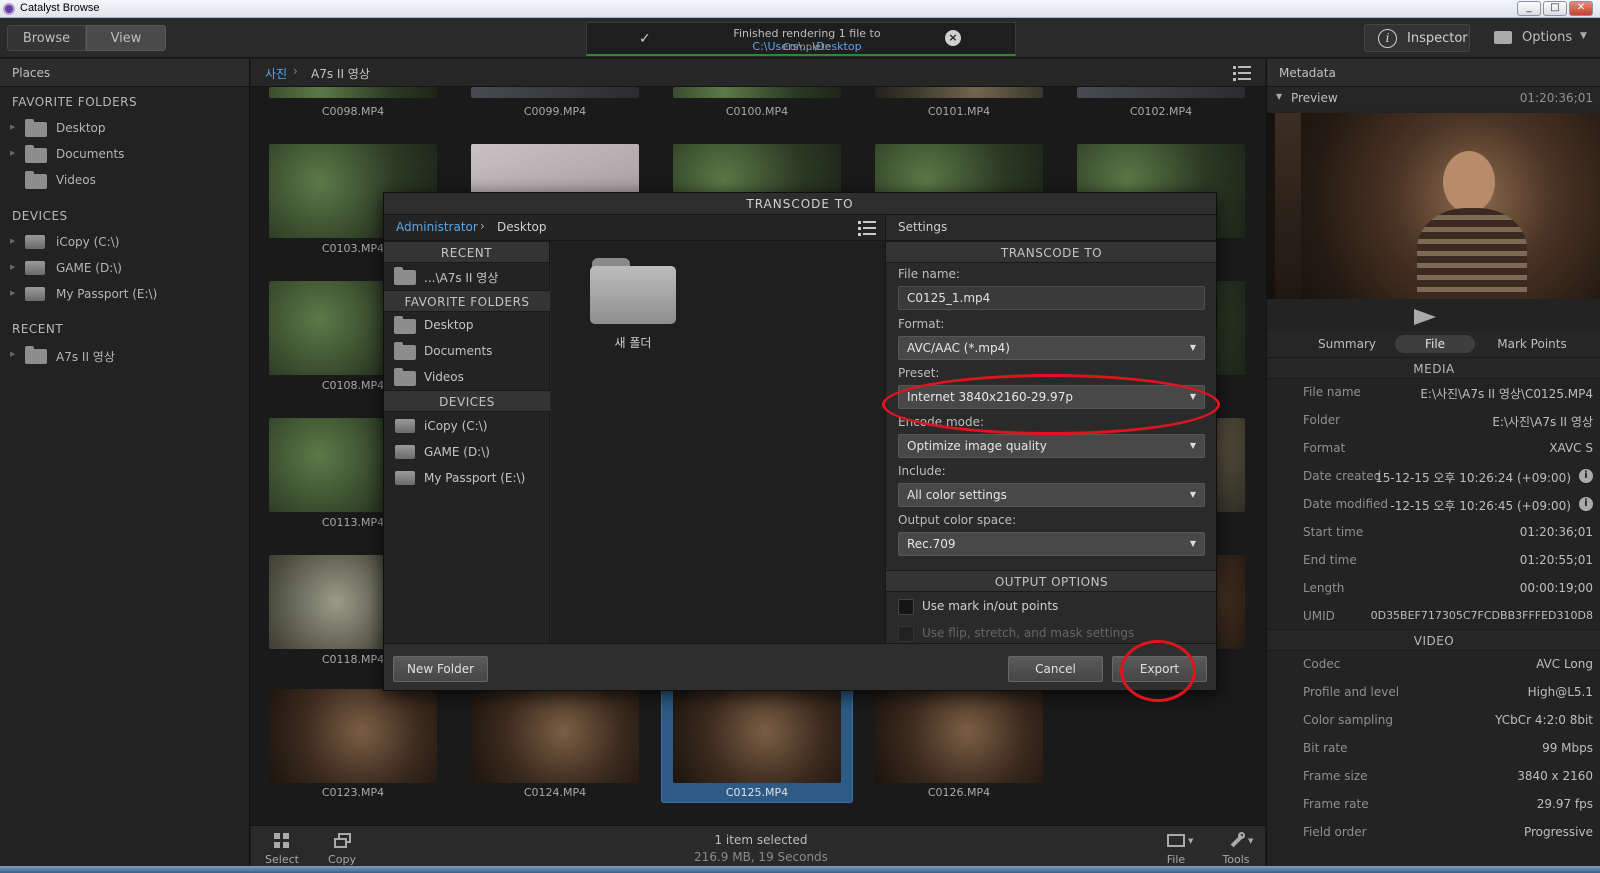 The height and width of the screenshot is (873, 1600). I want to click on device-item-c: ▶ iCopy (C:\), so click(125, 243).